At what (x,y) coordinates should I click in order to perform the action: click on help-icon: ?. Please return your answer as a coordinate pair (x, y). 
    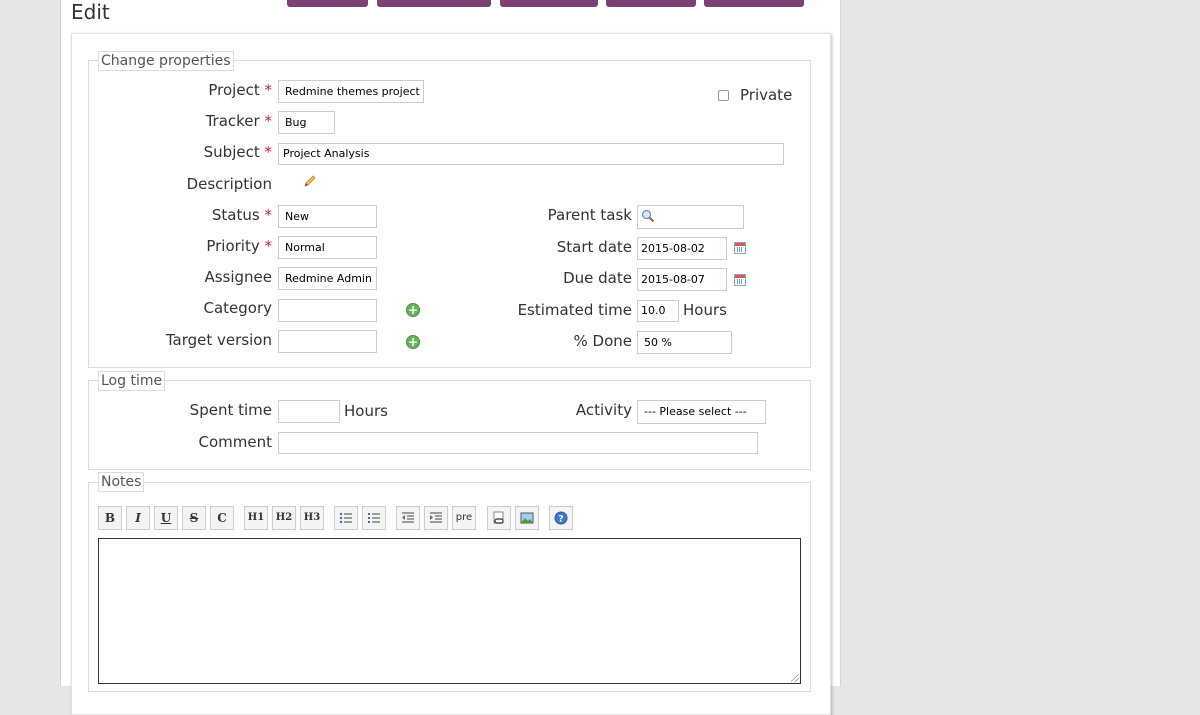
    Looking at the image, I should click on (561, 518).